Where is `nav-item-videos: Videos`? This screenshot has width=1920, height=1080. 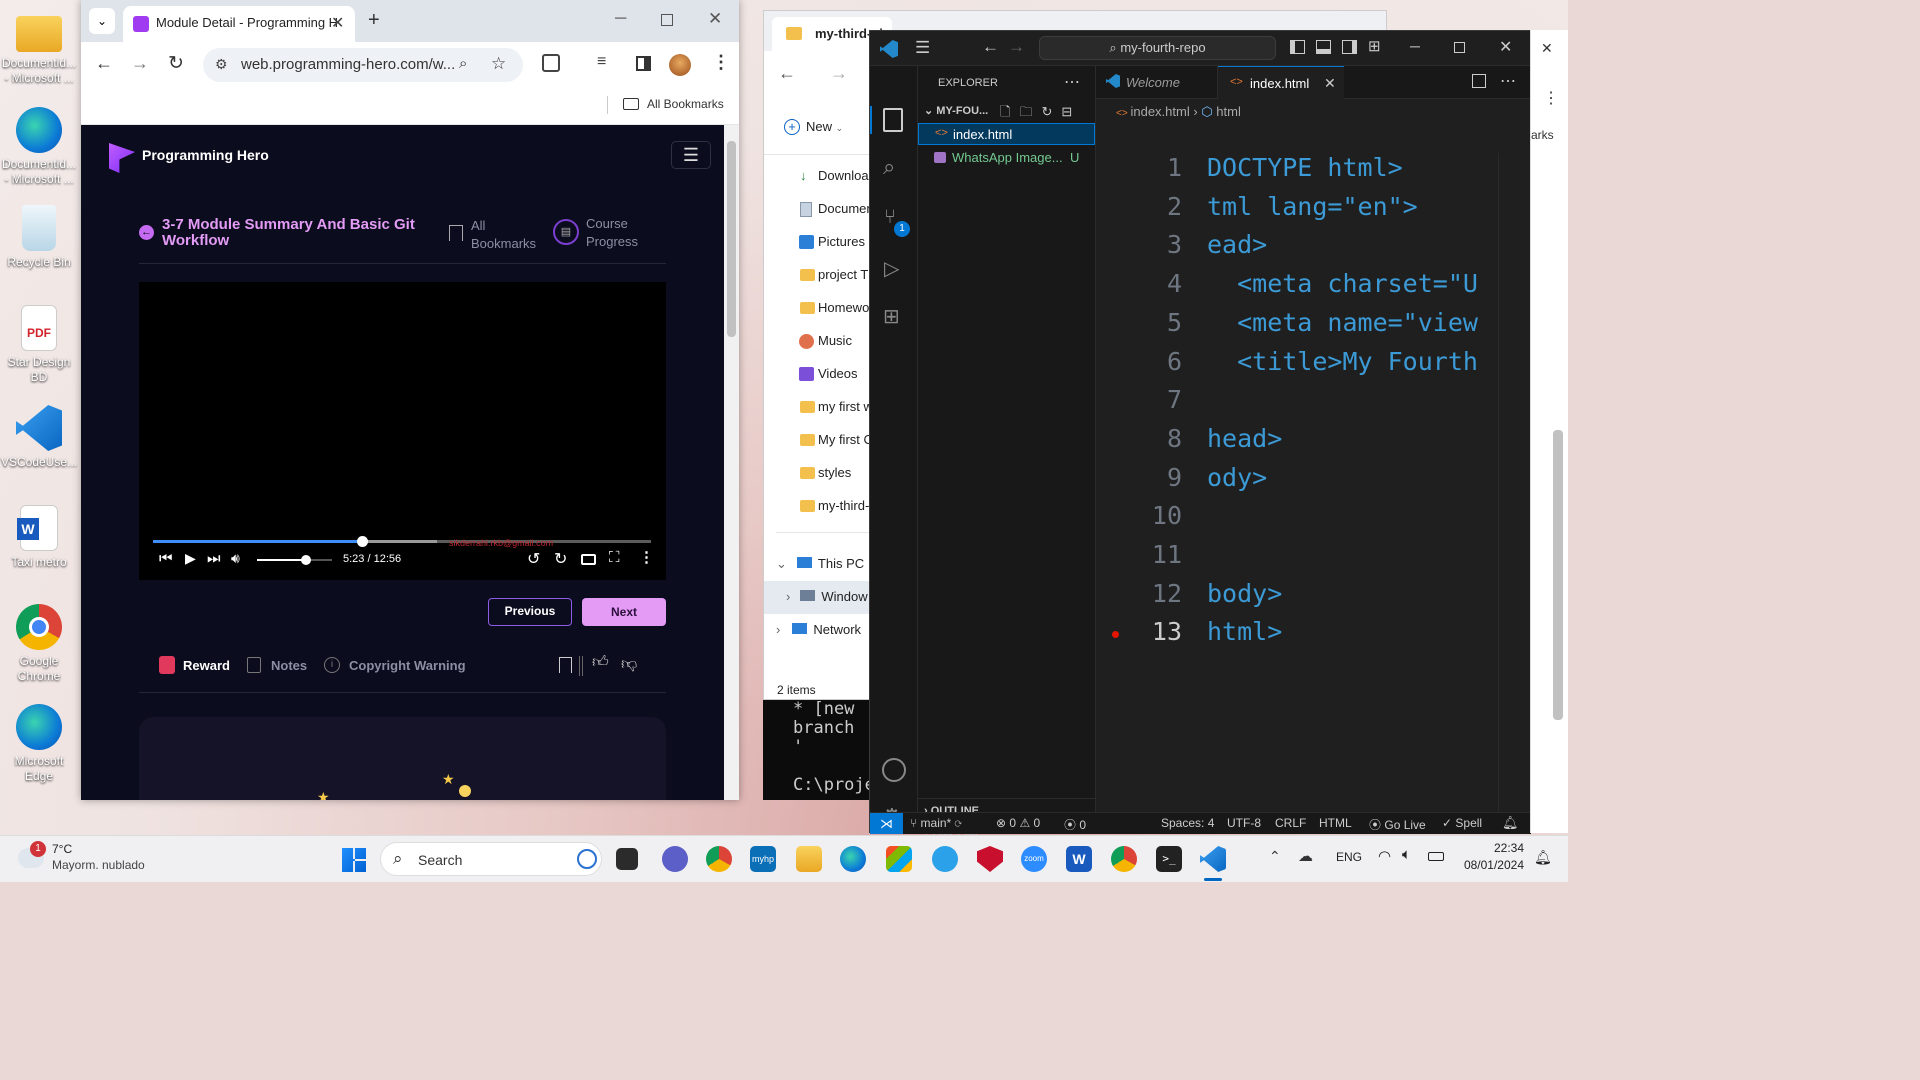
nav-item-videos: Videos is located at coordinates (818, 373).